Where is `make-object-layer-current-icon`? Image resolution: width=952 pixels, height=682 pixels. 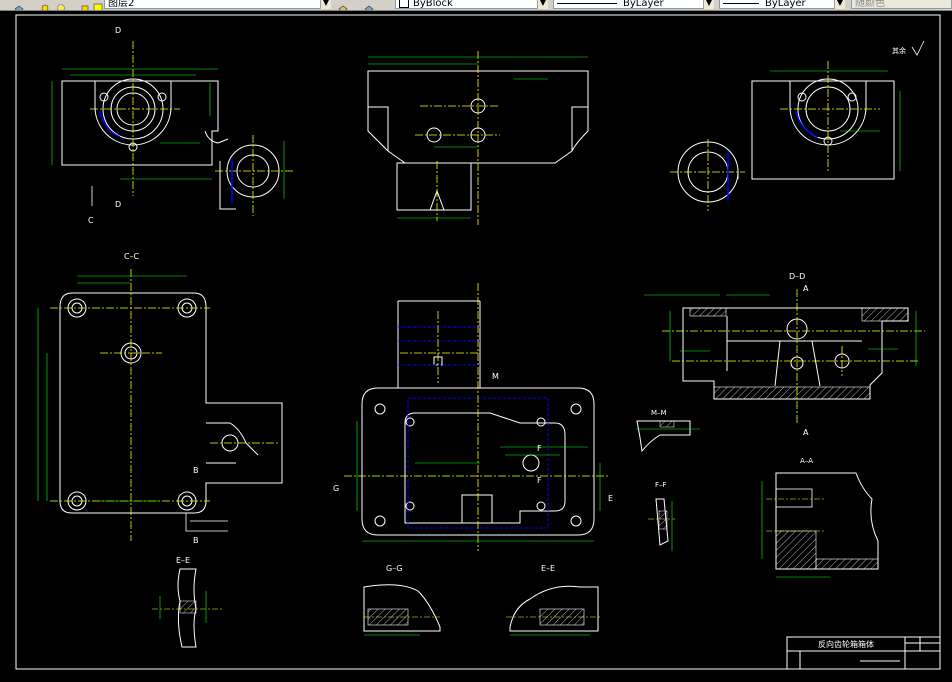 make-object-layer-current-icon is located at coordinates (343, 5).